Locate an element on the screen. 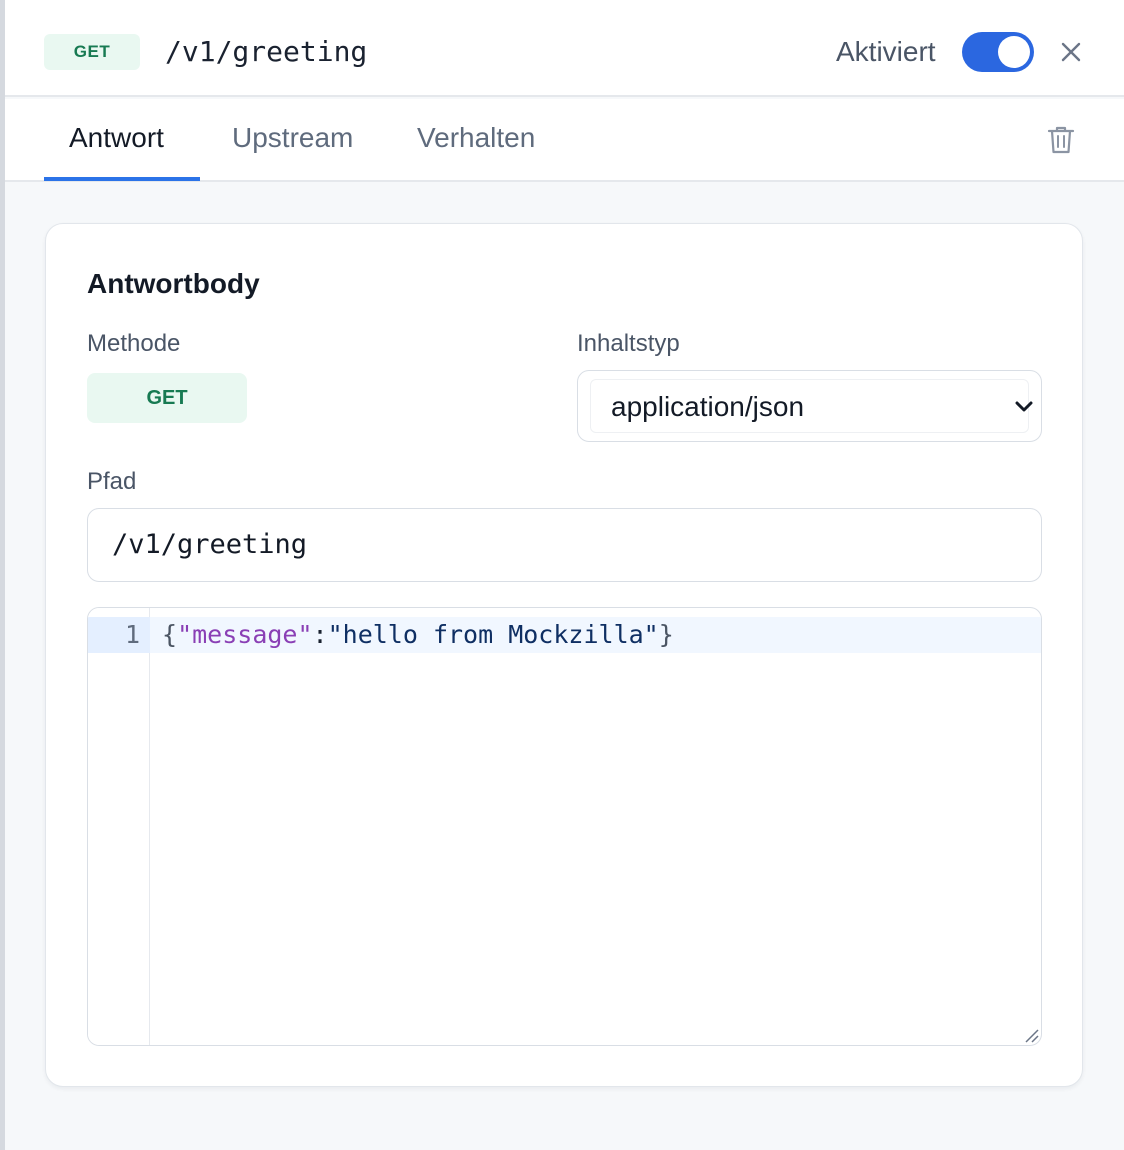  tab-upstream: Upstream is located at coordinates (292, 139).